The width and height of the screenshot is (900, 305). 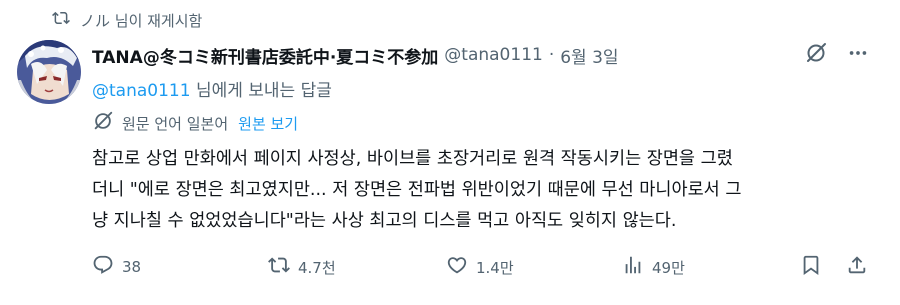 I want to click on retweet-count: 4.7천, so click(x=317, y=267).